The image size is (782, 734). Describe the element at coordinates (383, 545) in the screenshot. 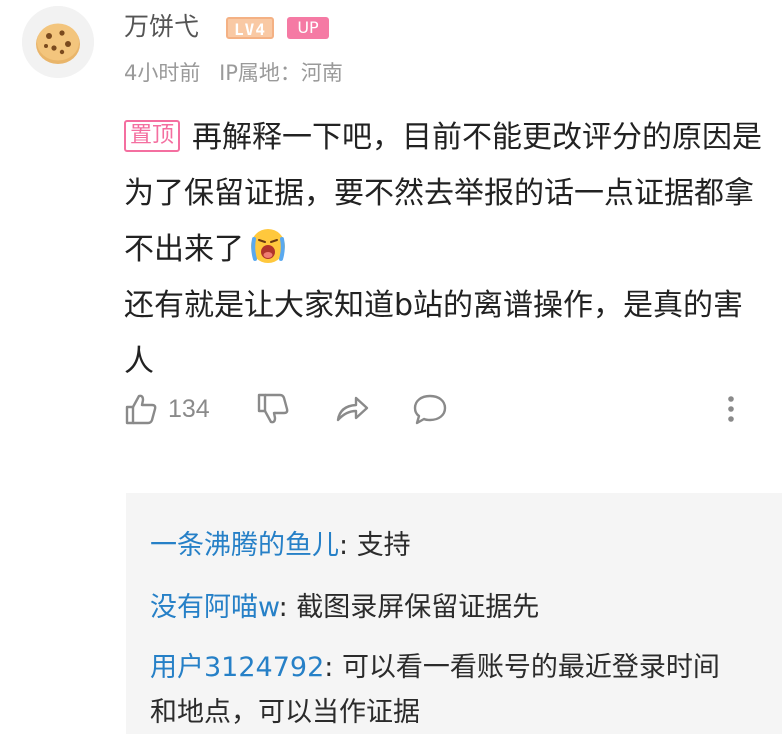

I see `reply-text: 支持` at that location.